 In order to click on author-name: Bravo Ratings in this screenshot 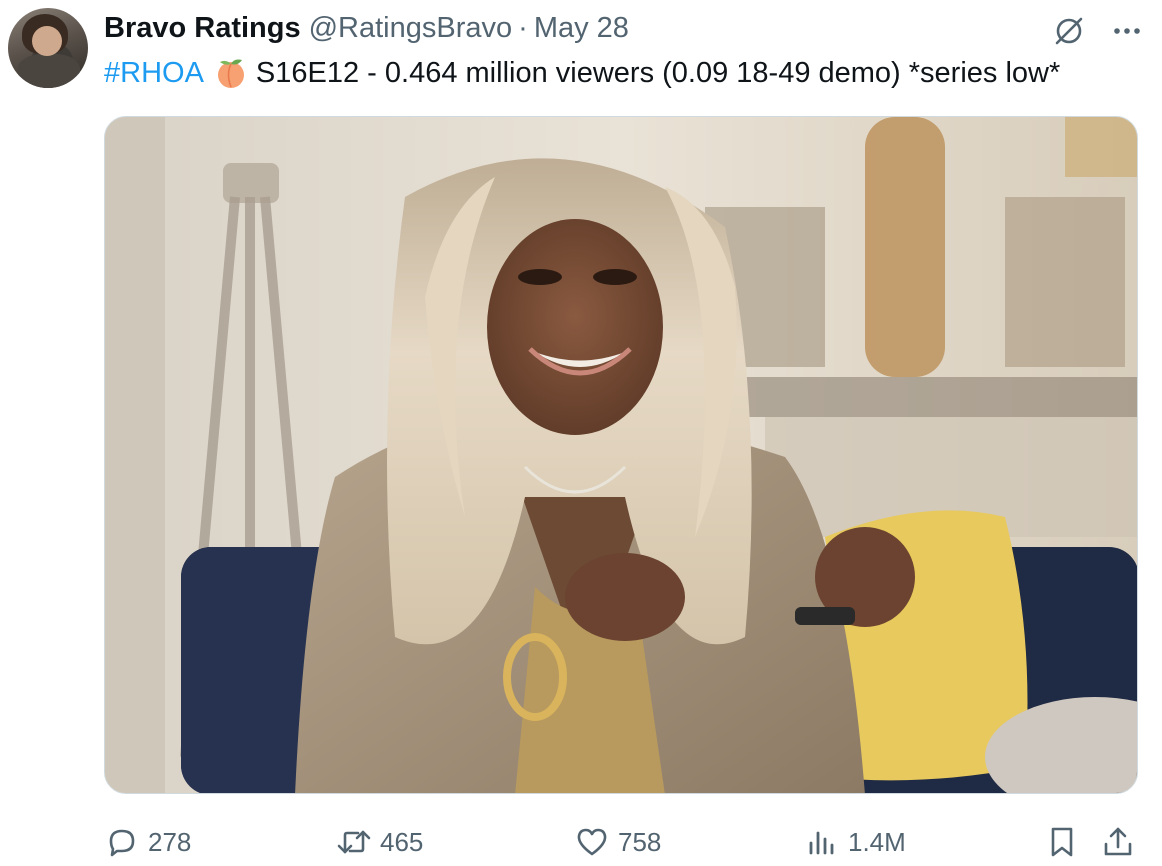, I will do `click(202, 28)`.